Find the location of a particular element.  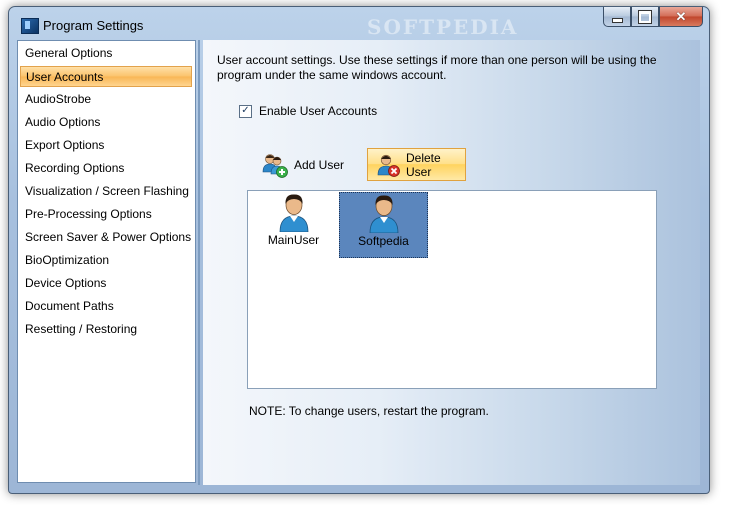

sidebar-item-user-accounts: User Accounts is located at coordinates (106, 76).